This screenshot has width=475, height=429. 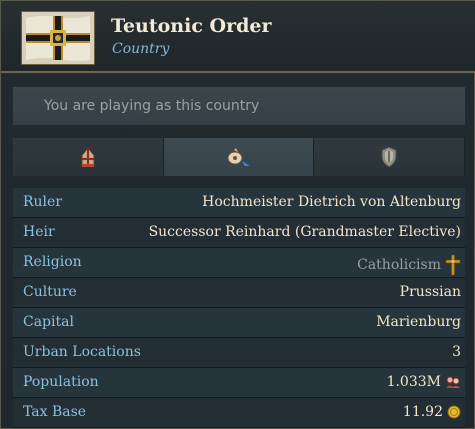 I want to click on playing-notice: You are playing as this country, so click(x=239, y=106).